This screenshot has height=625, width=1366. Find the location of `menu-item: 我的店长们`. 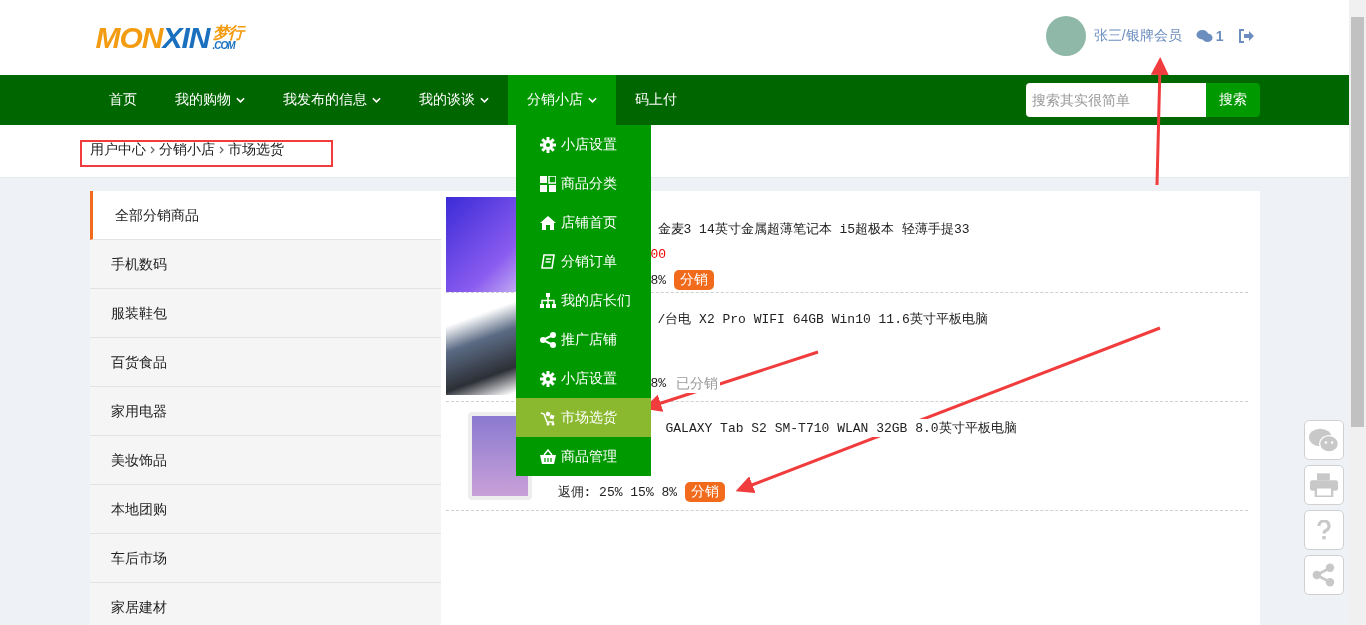

menu-item: 我的店长们 is located at coordinates (583, 300).